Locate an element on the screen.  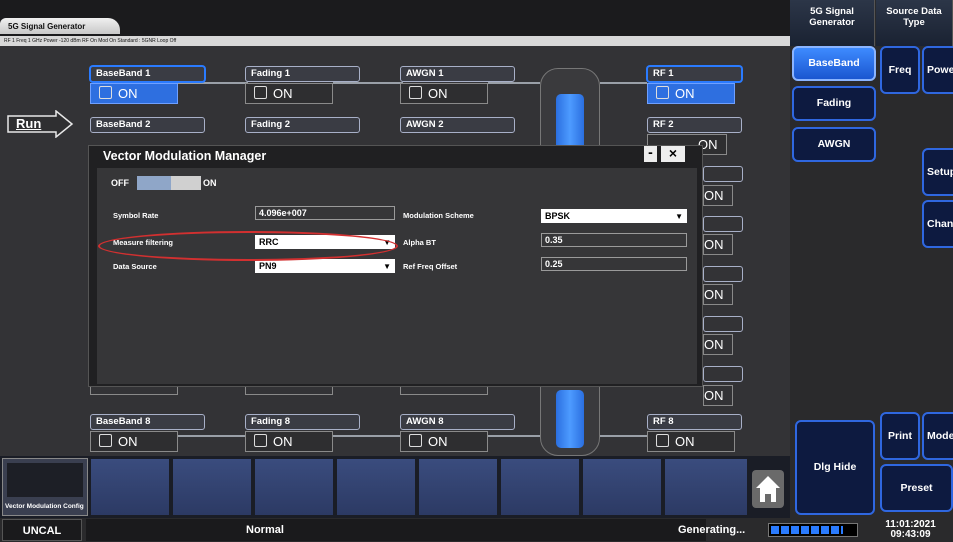
uncal-indicator: UNCAL is located at coordinates (42, 530).